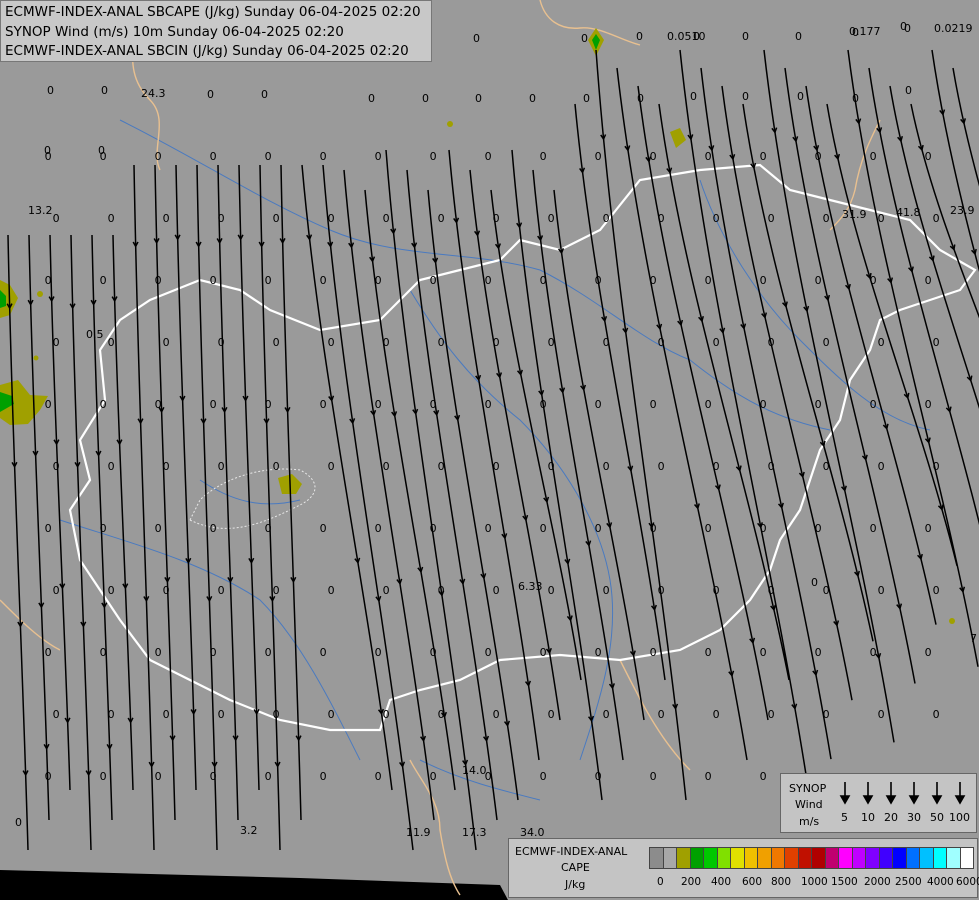 This screenshot has height=900, width=979. What do you see at coordinates (95, 334) in the screenshot?
I see `value-label: 0.5` at bounding box center [95, 334].